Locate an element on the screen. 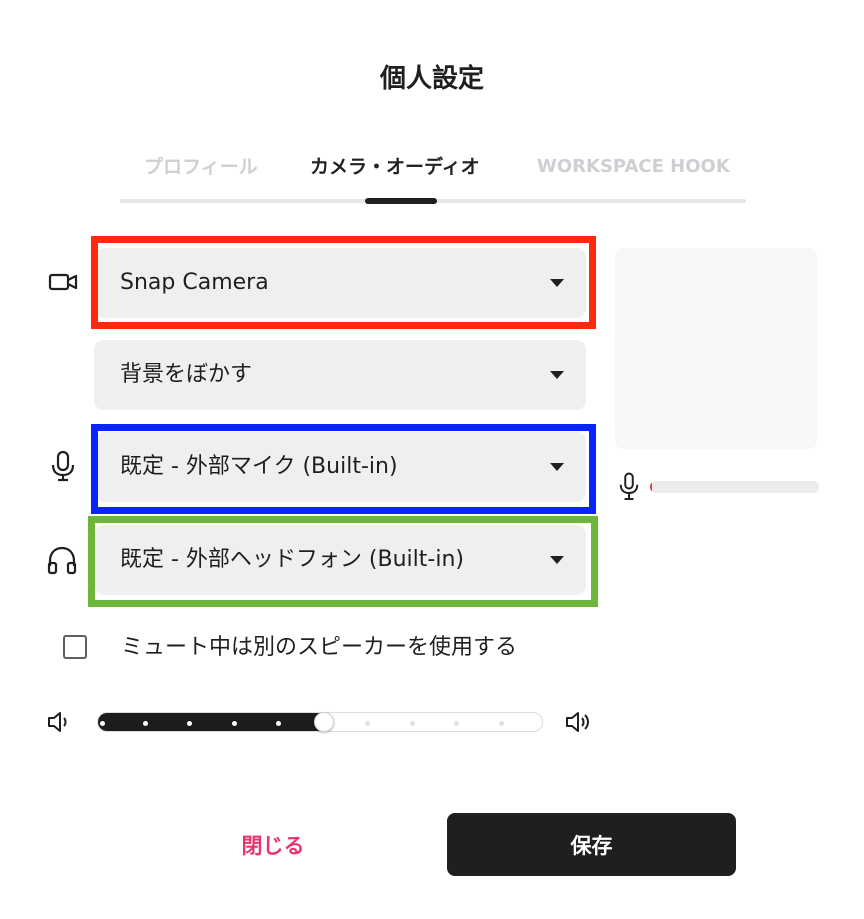  mic-level-meter is located at coordinates (734, 487).